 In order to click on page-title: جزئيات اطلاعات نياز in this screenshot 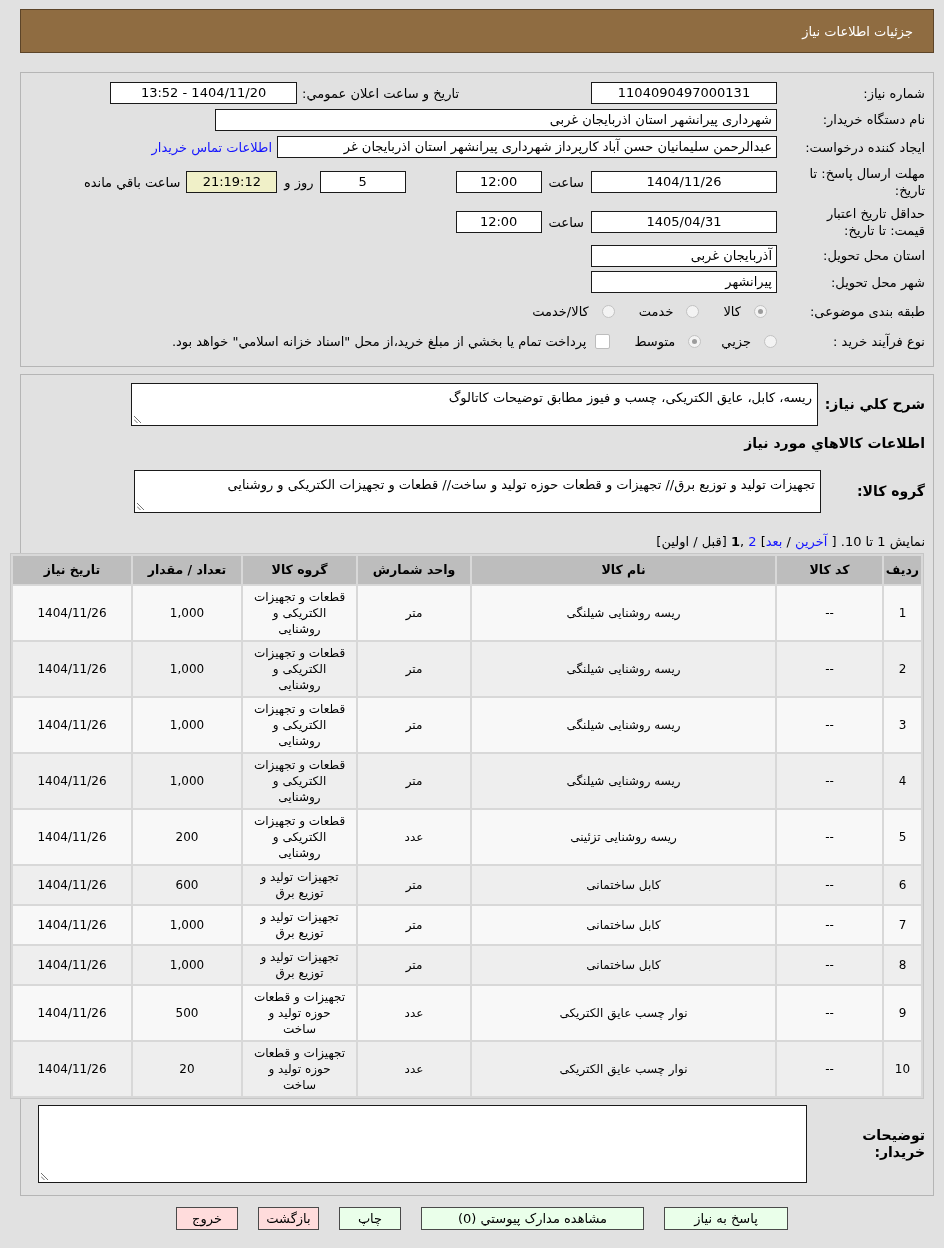, I will do `click(857, 31)`.